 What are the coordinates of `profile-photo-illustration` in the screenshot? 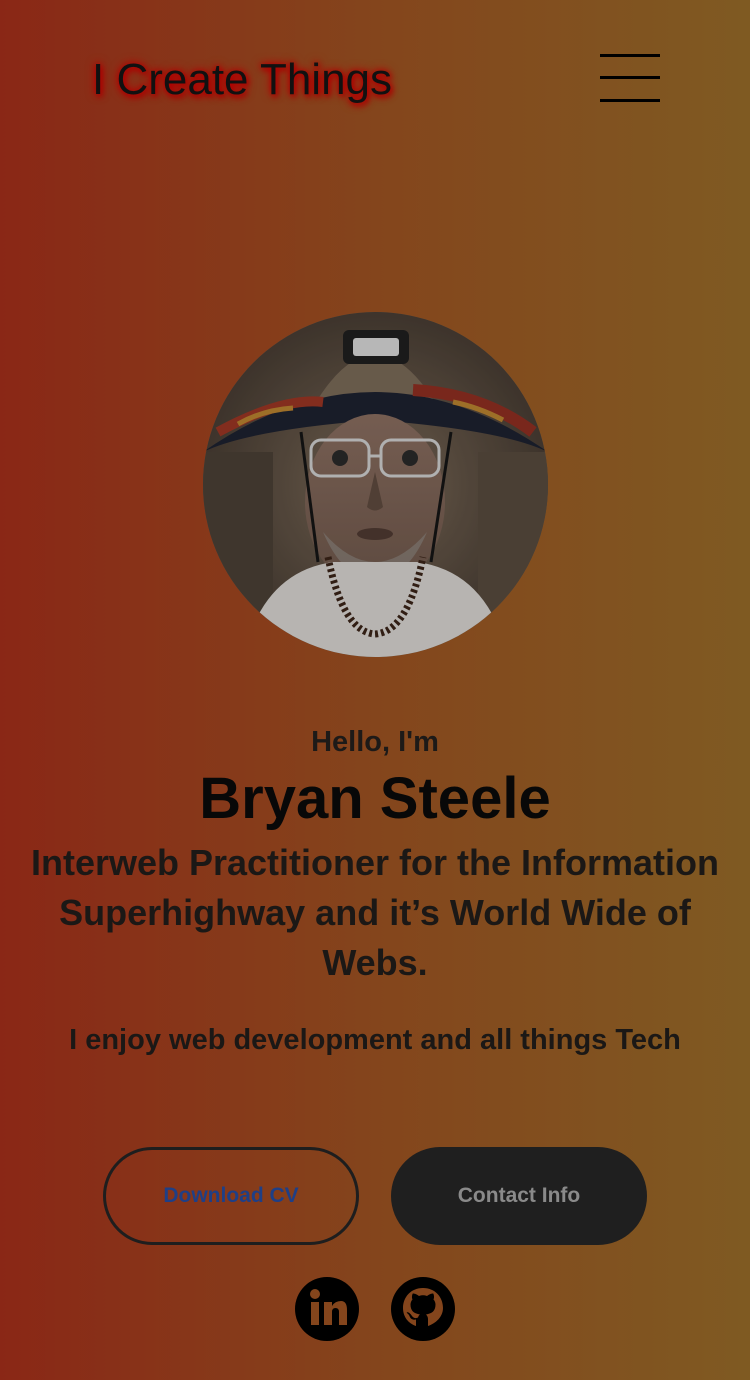 It's located at (375, 484).